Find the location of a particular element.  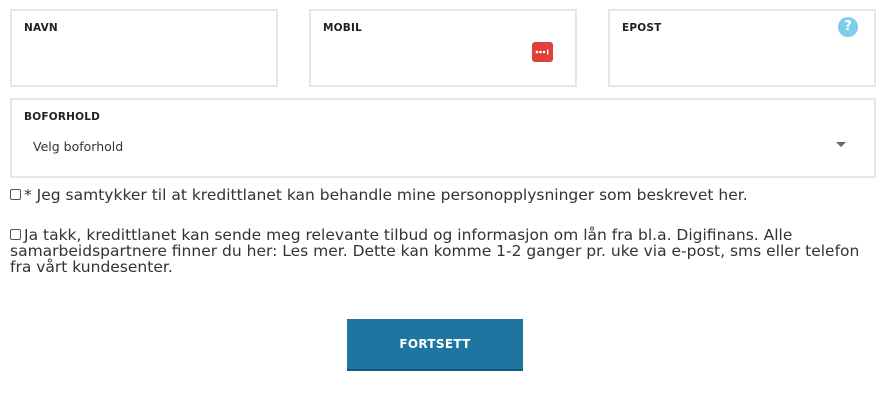

email-label: EPOST is located at coordinates (642, 28).